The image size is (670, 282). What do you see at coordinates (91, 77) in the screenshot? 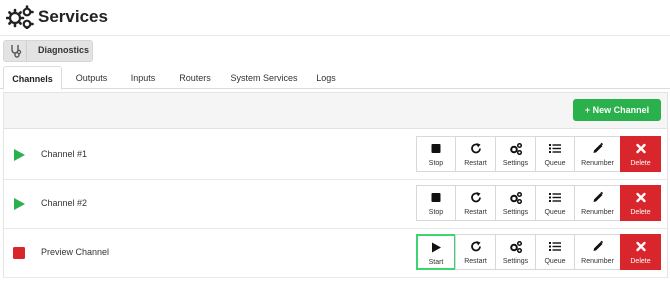
I see `tab-outputs: Outputs` at bounding box center [91, 77].